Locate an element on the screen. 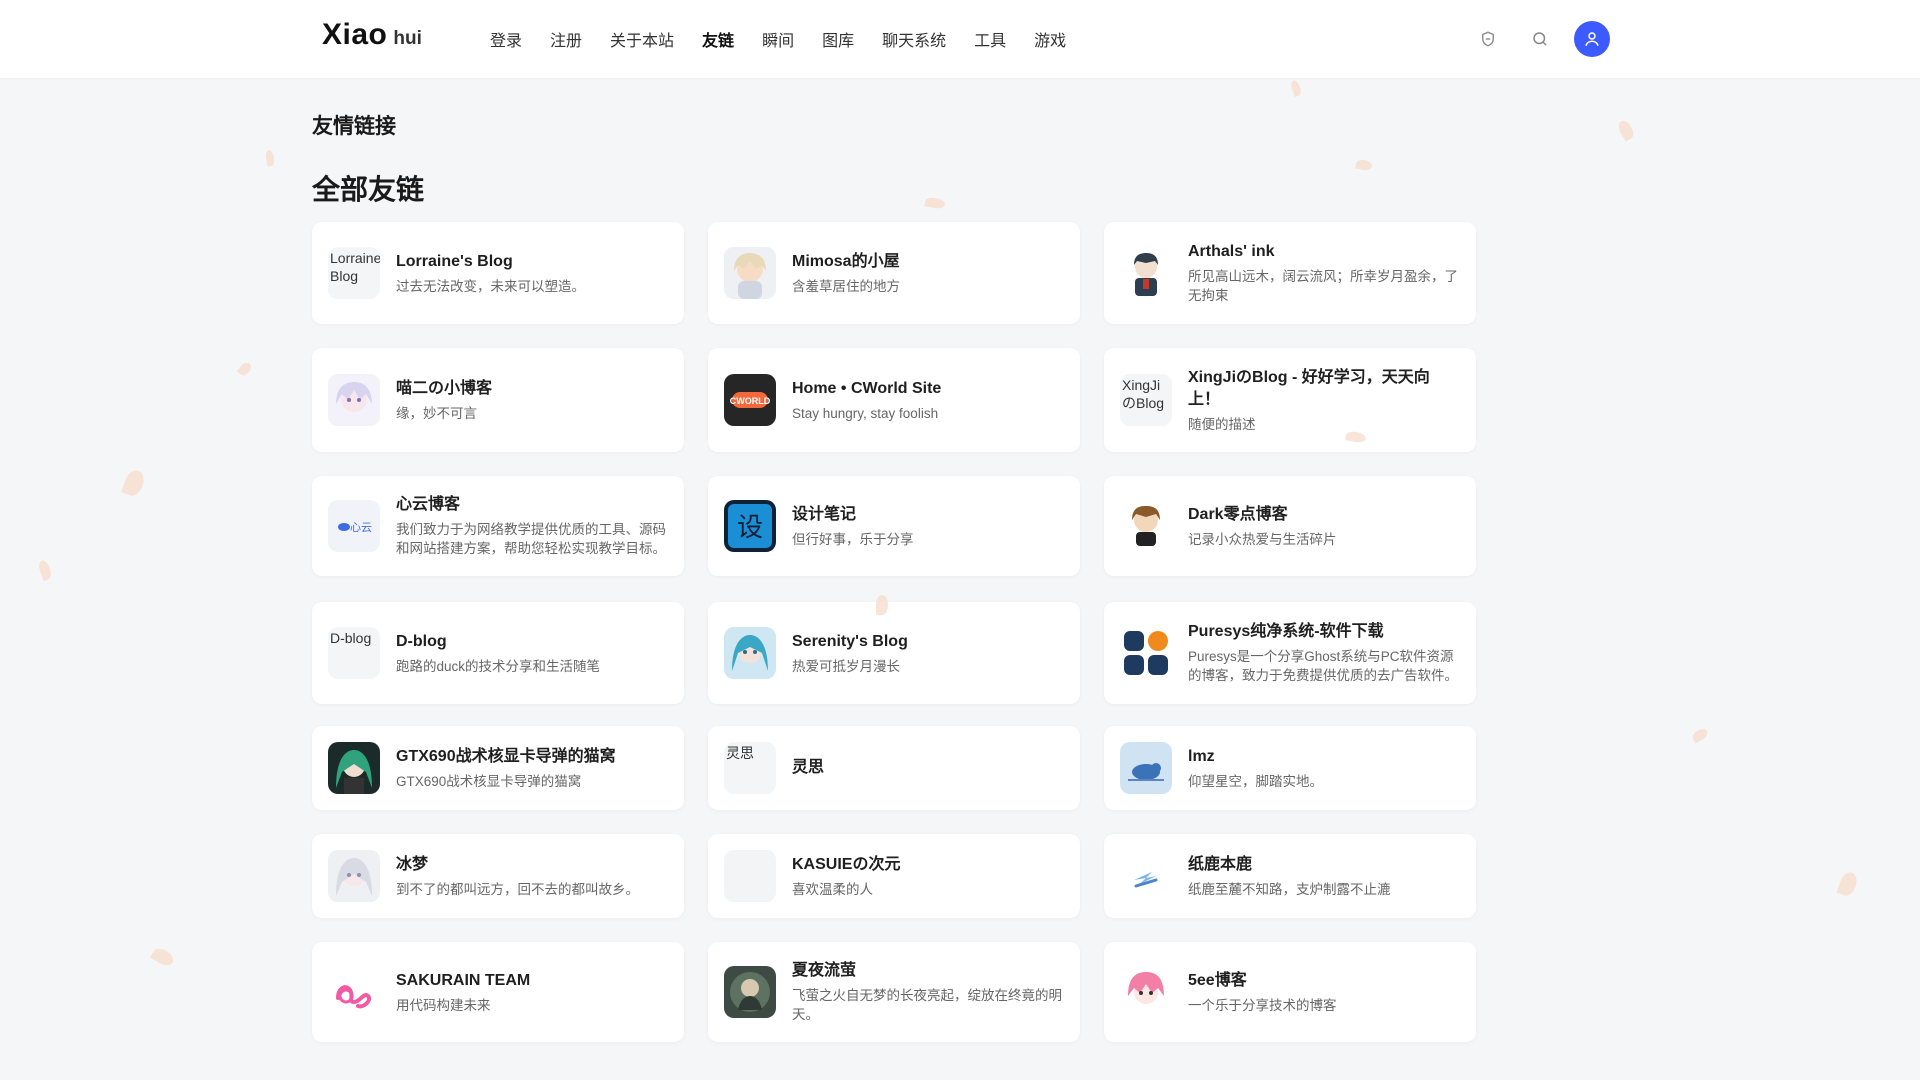 The image size is (1920, 1080). card-text: 5ee博客 一个乐于分享技术的博客 is located at coordinates (1324, 992).